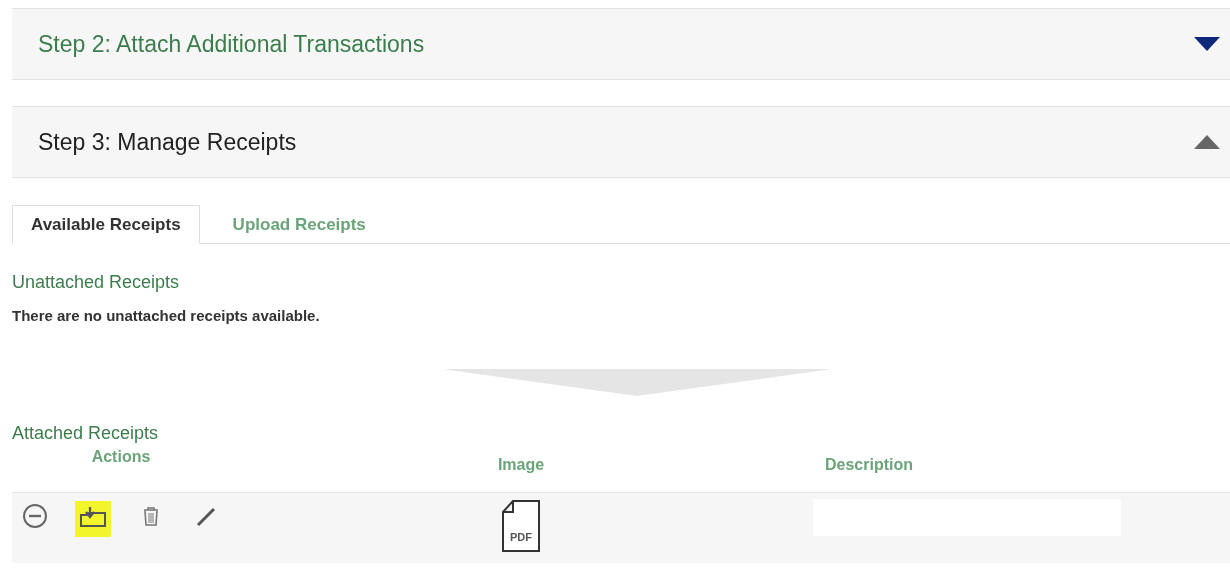 The height and width of the screenshot is (584, 1230). What do you see at coordinates (521, 465) in the screenshot?
I see `column-header: Image` at bounding box center [521, 465].